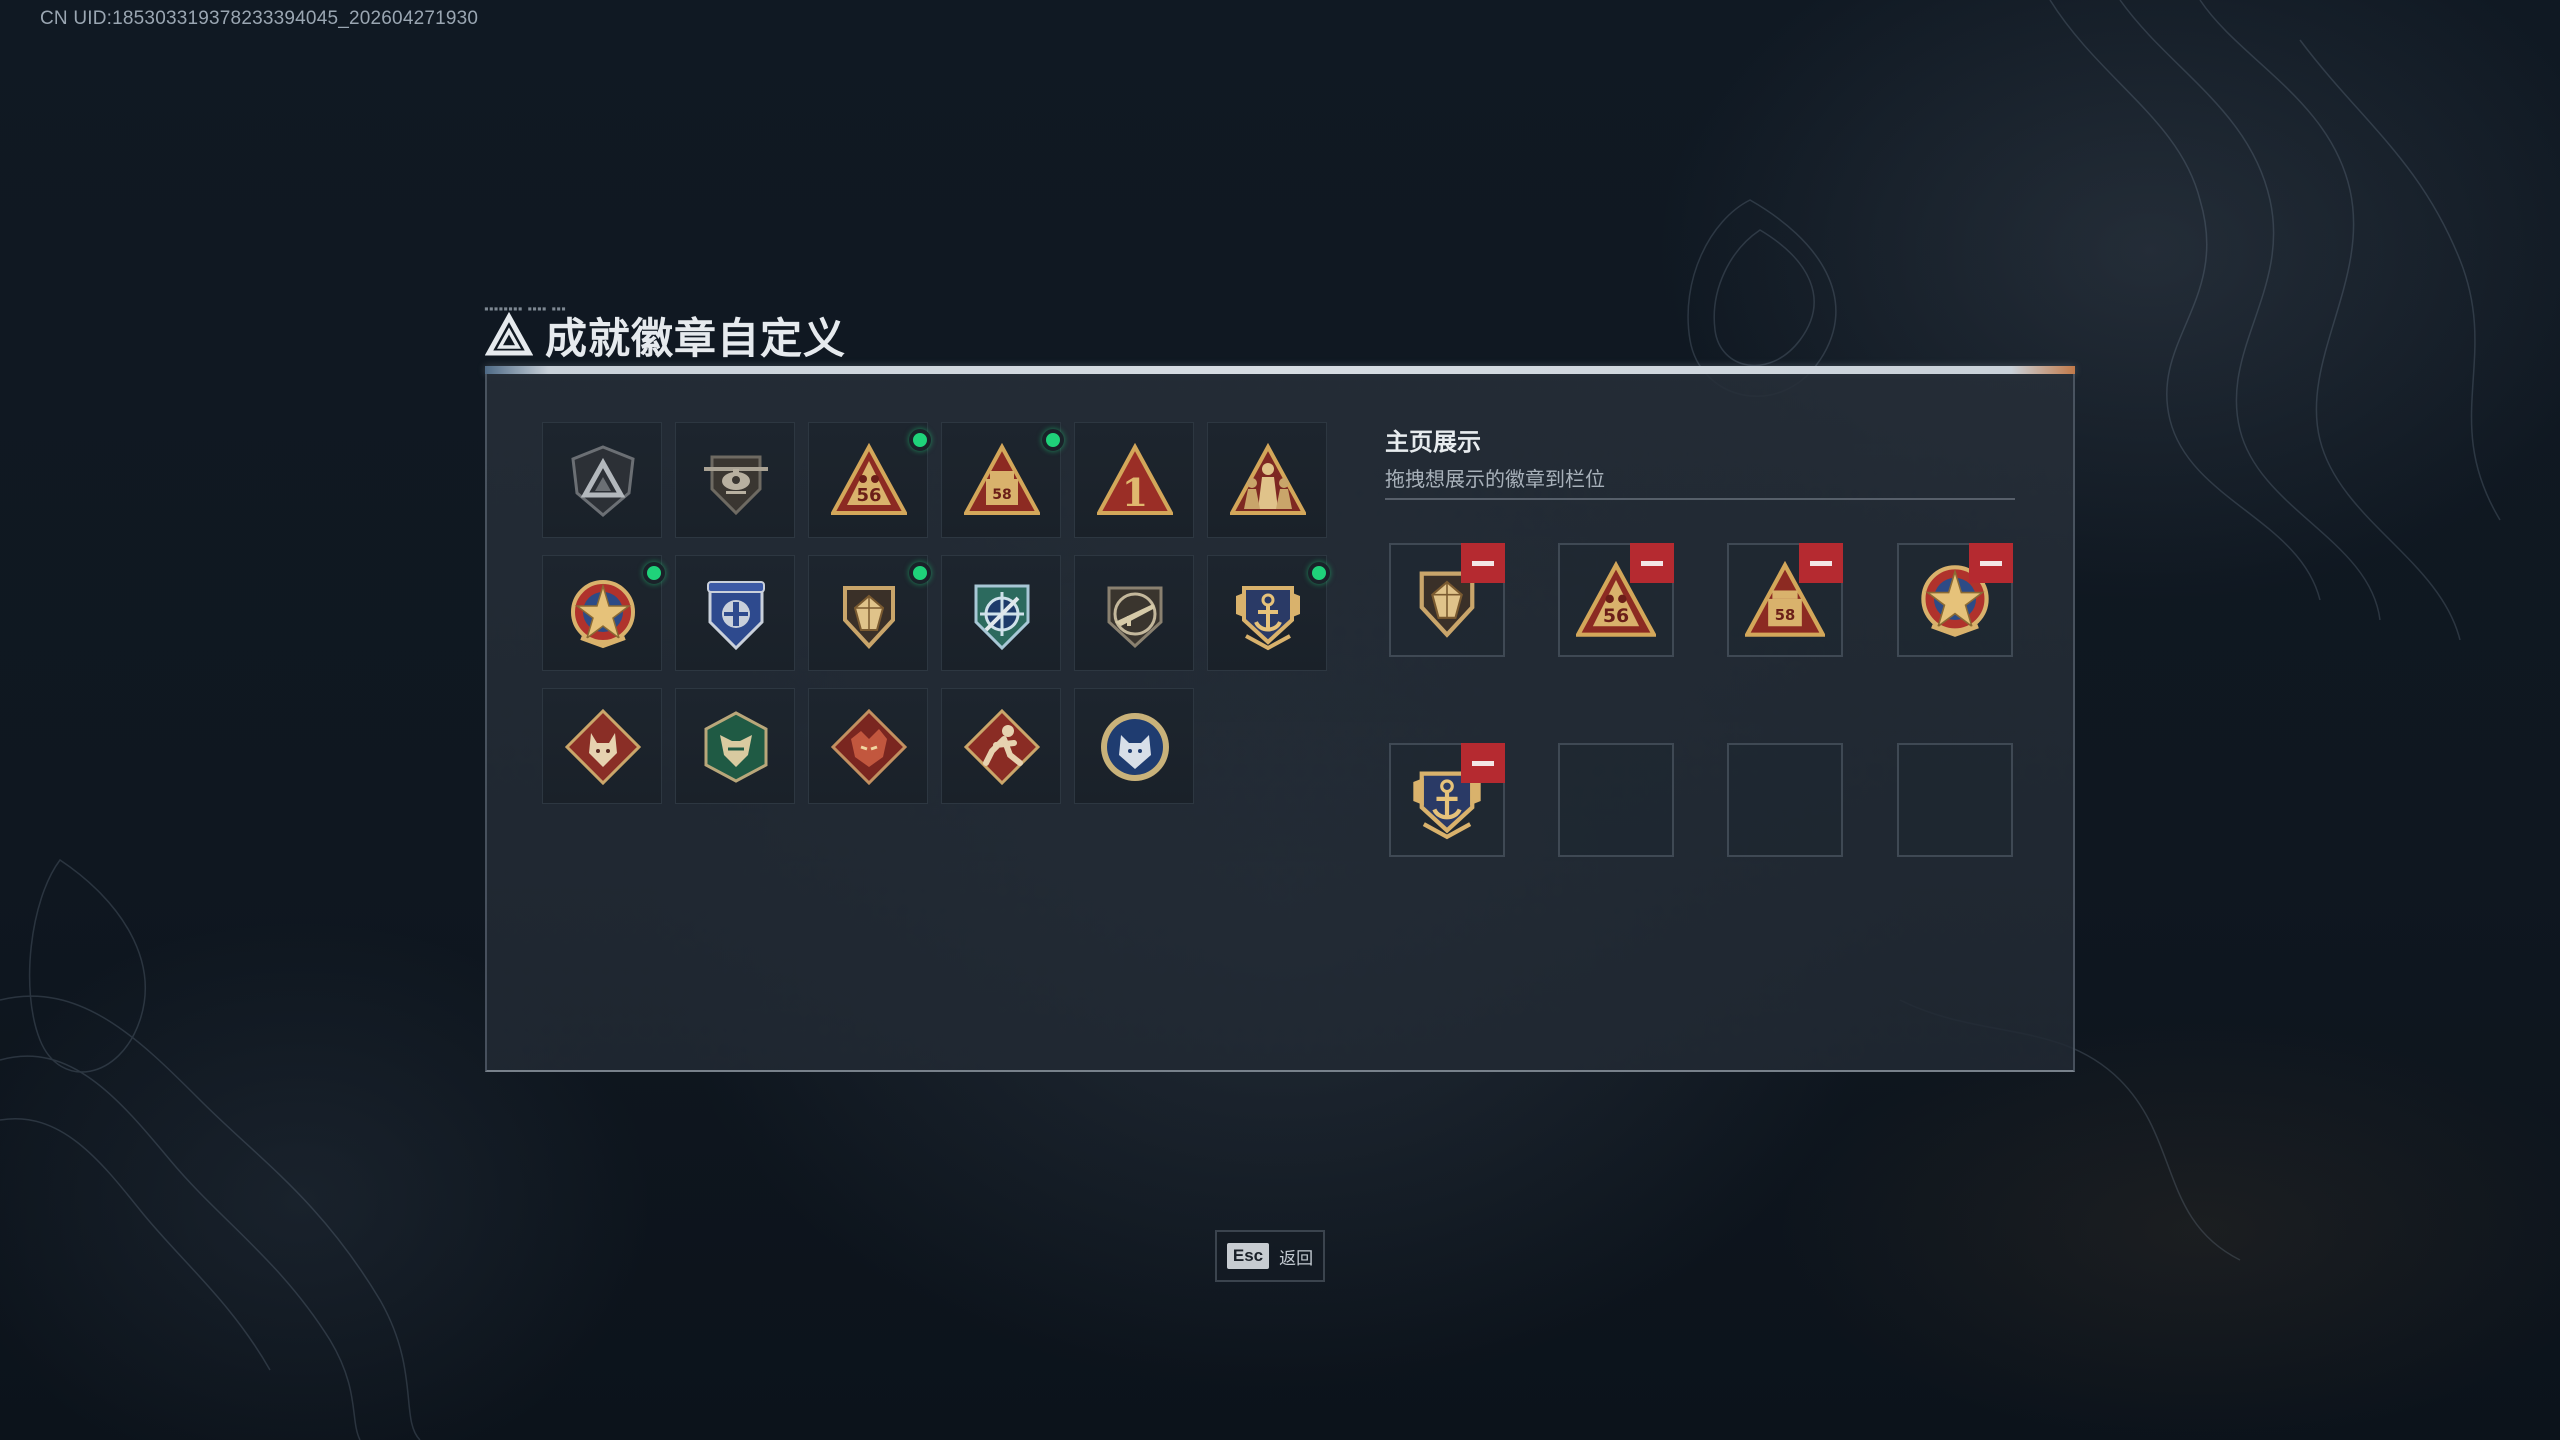  Describe the element at coordinates (1700, 499) in the screenshot. I see `showcase-divider` at that location.